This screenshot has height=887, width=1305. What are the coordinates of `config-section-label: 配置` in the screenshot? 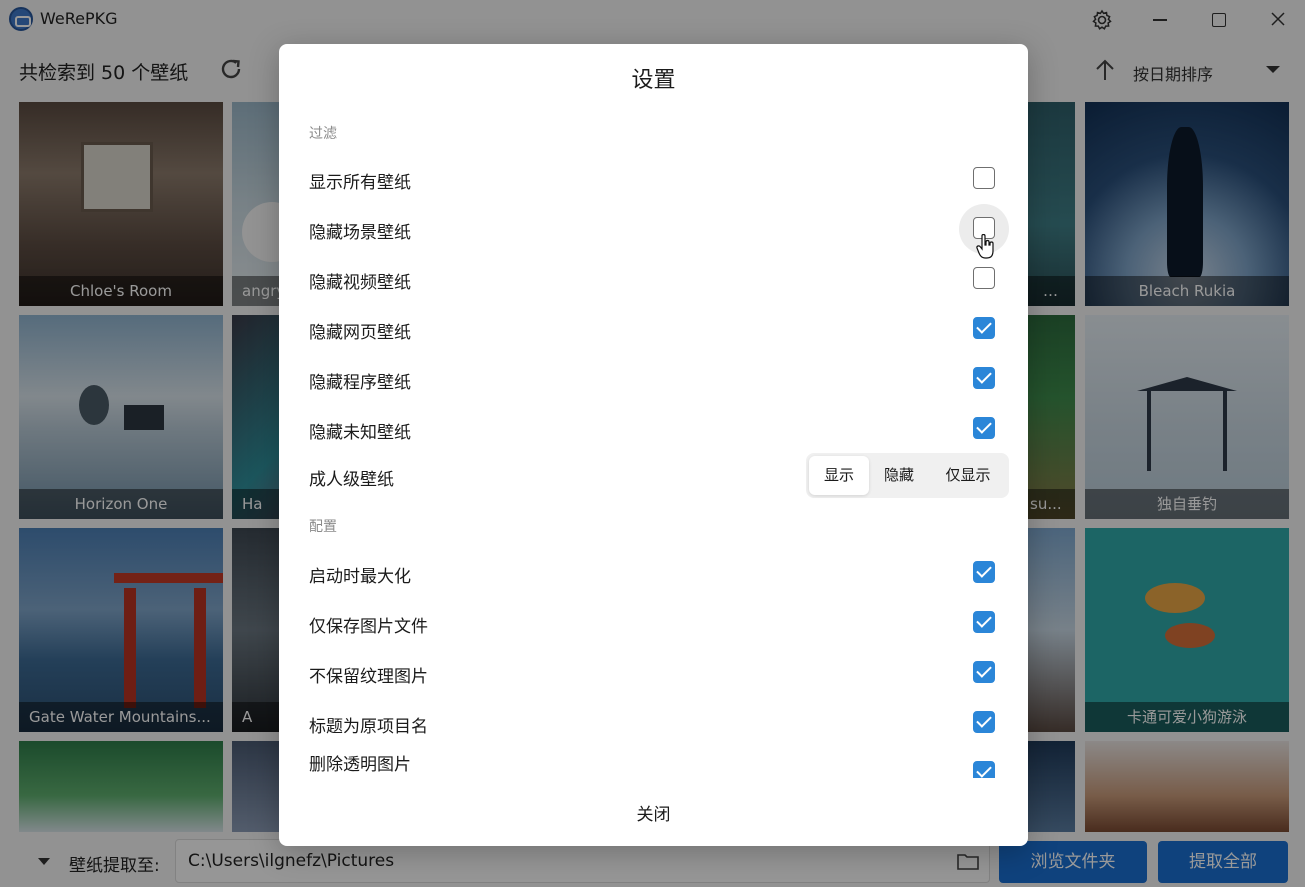 It's located at (323, 527).